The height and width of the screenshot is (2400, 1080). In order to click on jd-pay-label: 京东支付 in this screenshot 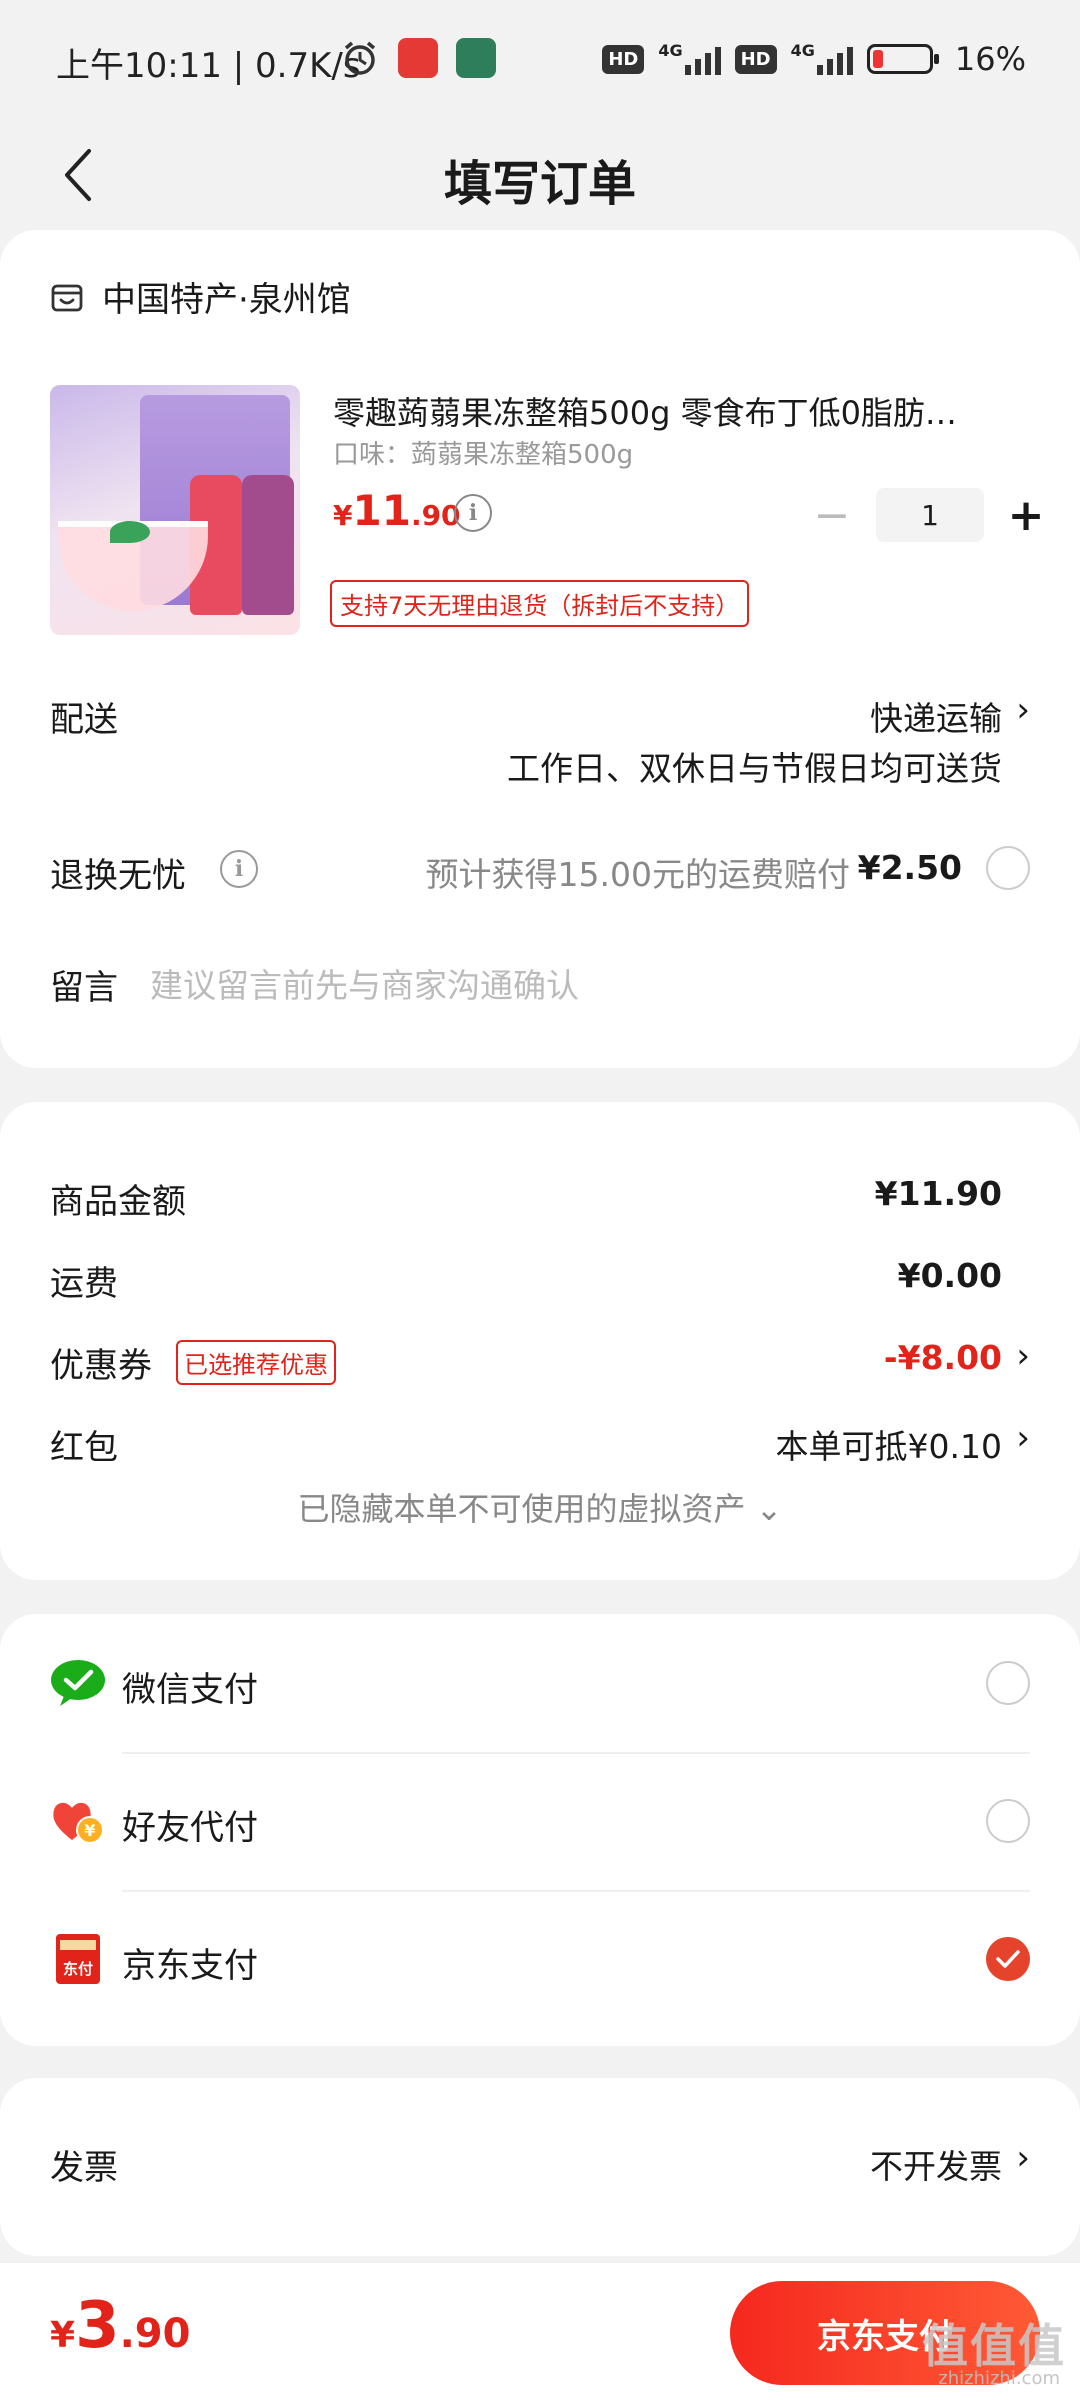, I will do `click(190, 1966)`.